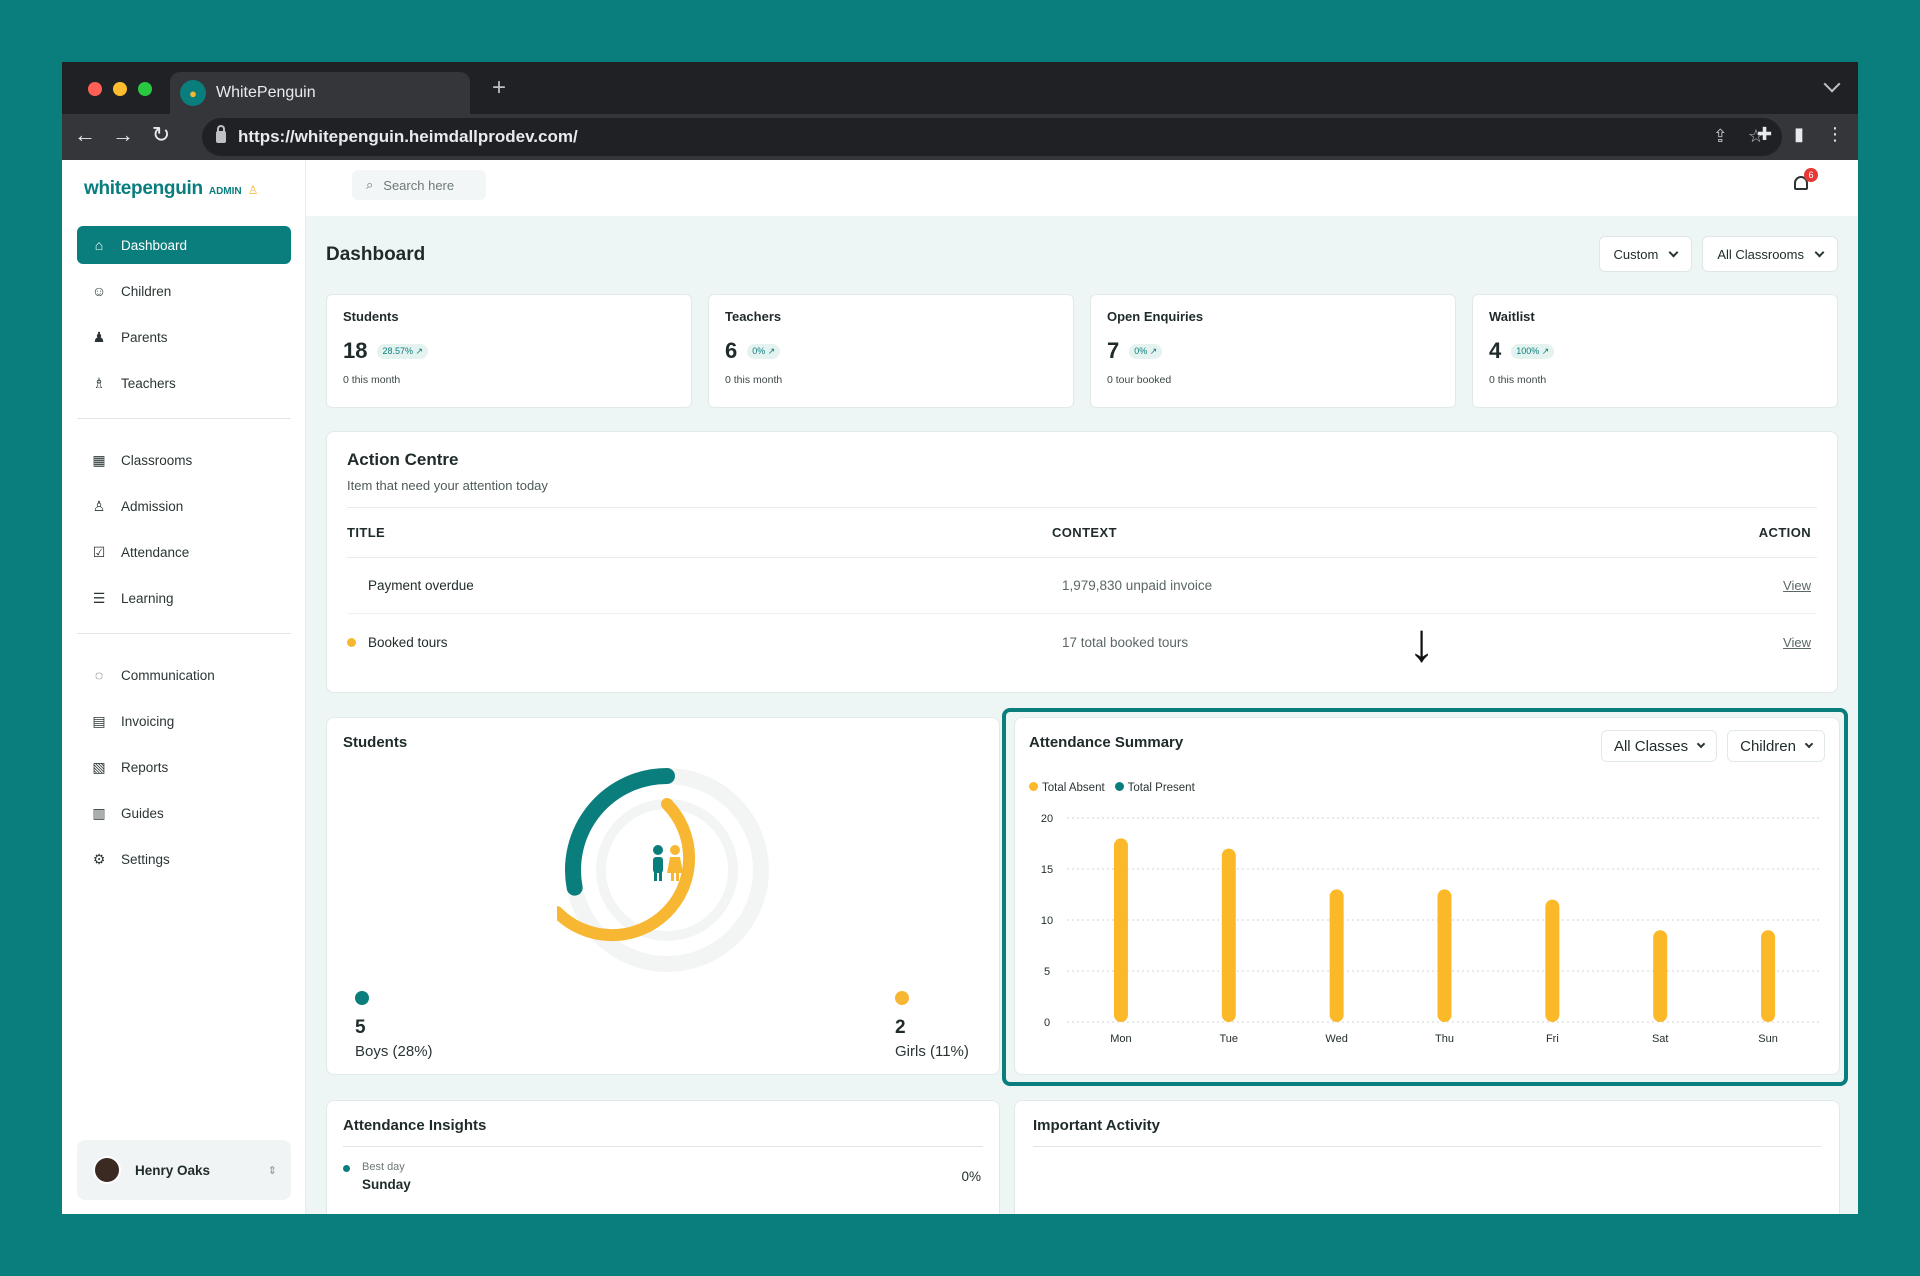 The width and height of the screenshot is (1920, 1276). Describe the element at coordinates (99, 858) in the screenshot. I see `gear-icon: ⚙` at that location.